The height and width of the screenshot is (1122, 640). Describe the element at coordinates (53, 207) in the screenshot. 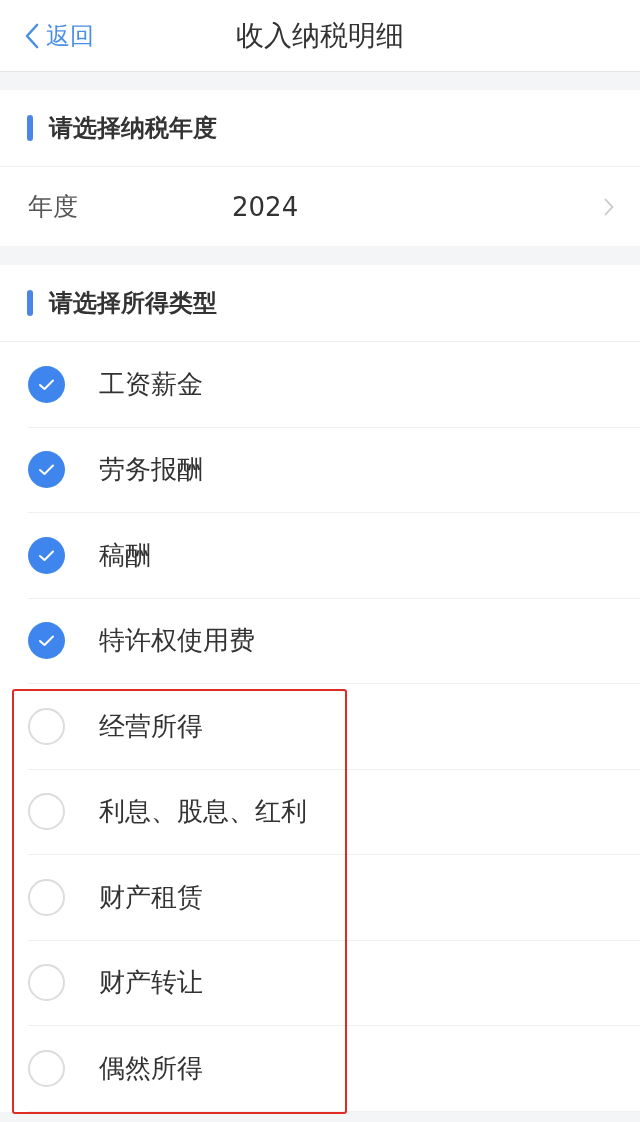

I see `year-label: 年度` at that location.